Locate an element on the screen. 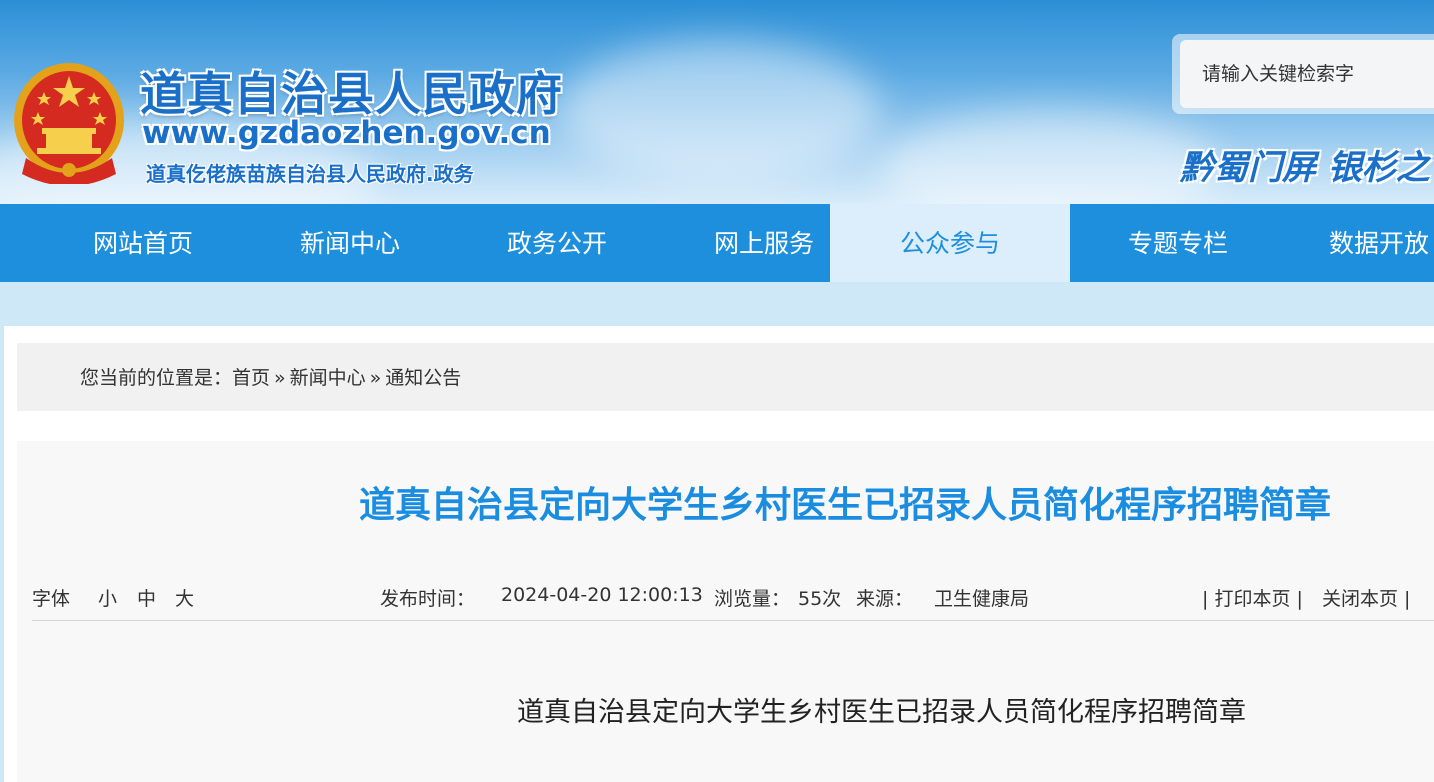 Image resolution: width=1434 pixels, height=782 pixels. font-size-medium-button: 中 is located at coordinates (146, 597).